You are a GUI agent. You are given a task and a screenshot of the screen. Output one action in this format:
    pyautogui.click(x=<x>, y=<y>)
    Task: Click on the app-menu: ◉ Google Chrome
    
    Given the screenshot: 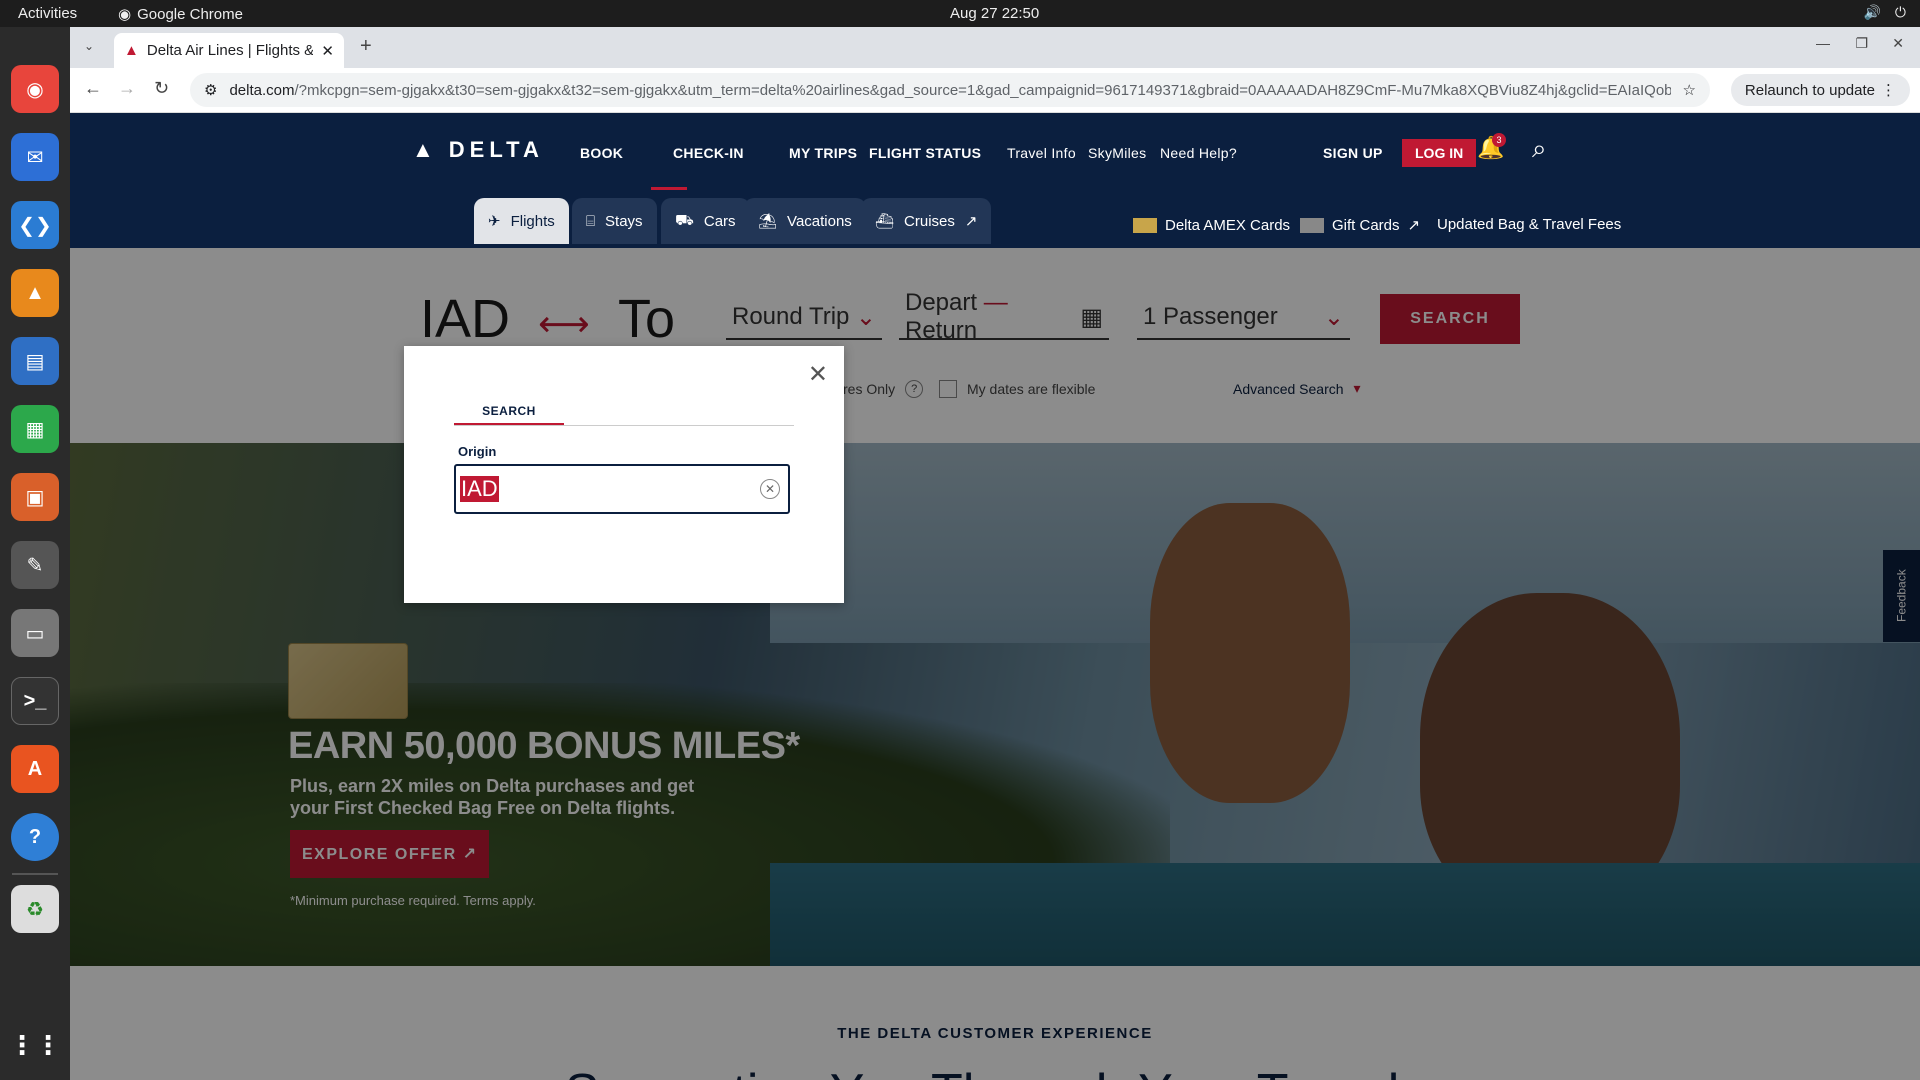 What is the action you would take?
    pyautogui.click(x=180, y=14)
    